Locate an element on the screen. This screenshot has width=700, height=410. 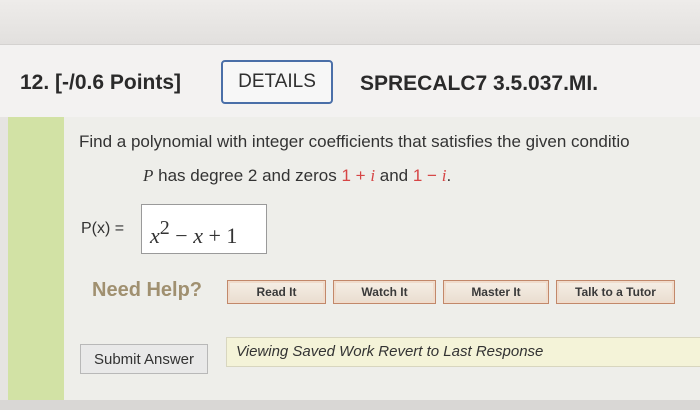
answer-expression: x2 − x + 1 is located at coordinates (194, 233).